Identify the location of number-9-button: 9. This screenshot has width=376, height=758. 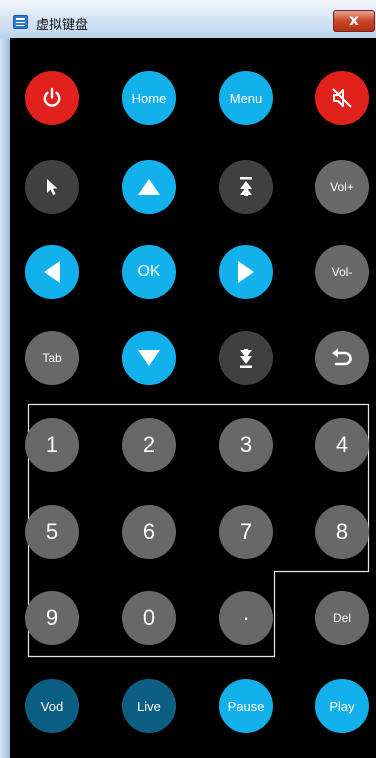
(52, 618).